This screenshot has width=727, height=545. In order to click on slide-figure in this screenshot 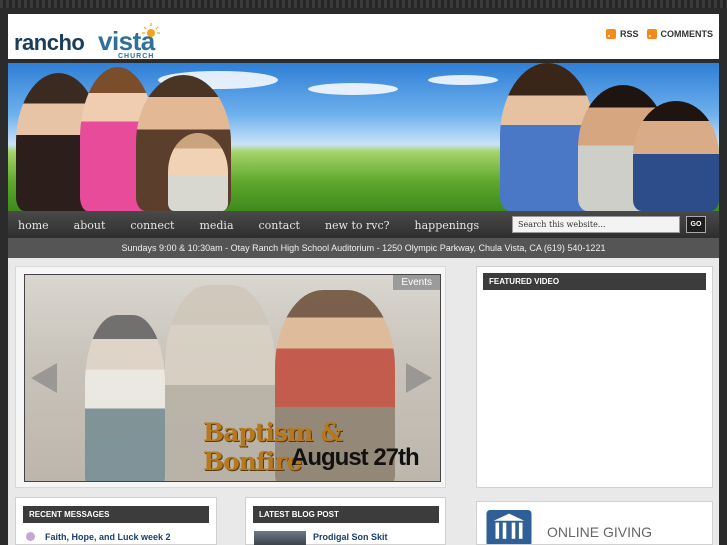, I will do `click(125, 398)`.